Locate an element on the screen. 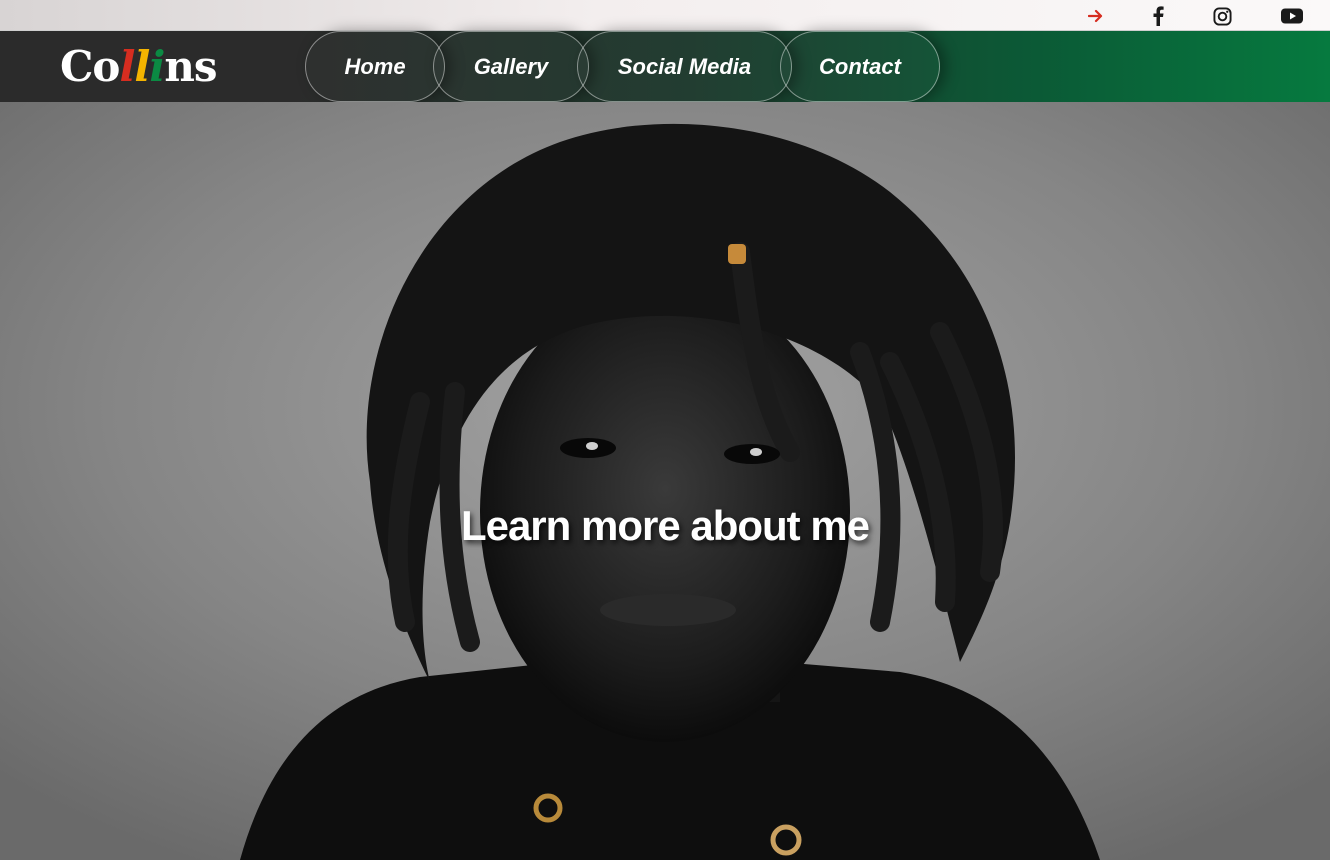  instagram-icon is located at coordinates (1222, 16).